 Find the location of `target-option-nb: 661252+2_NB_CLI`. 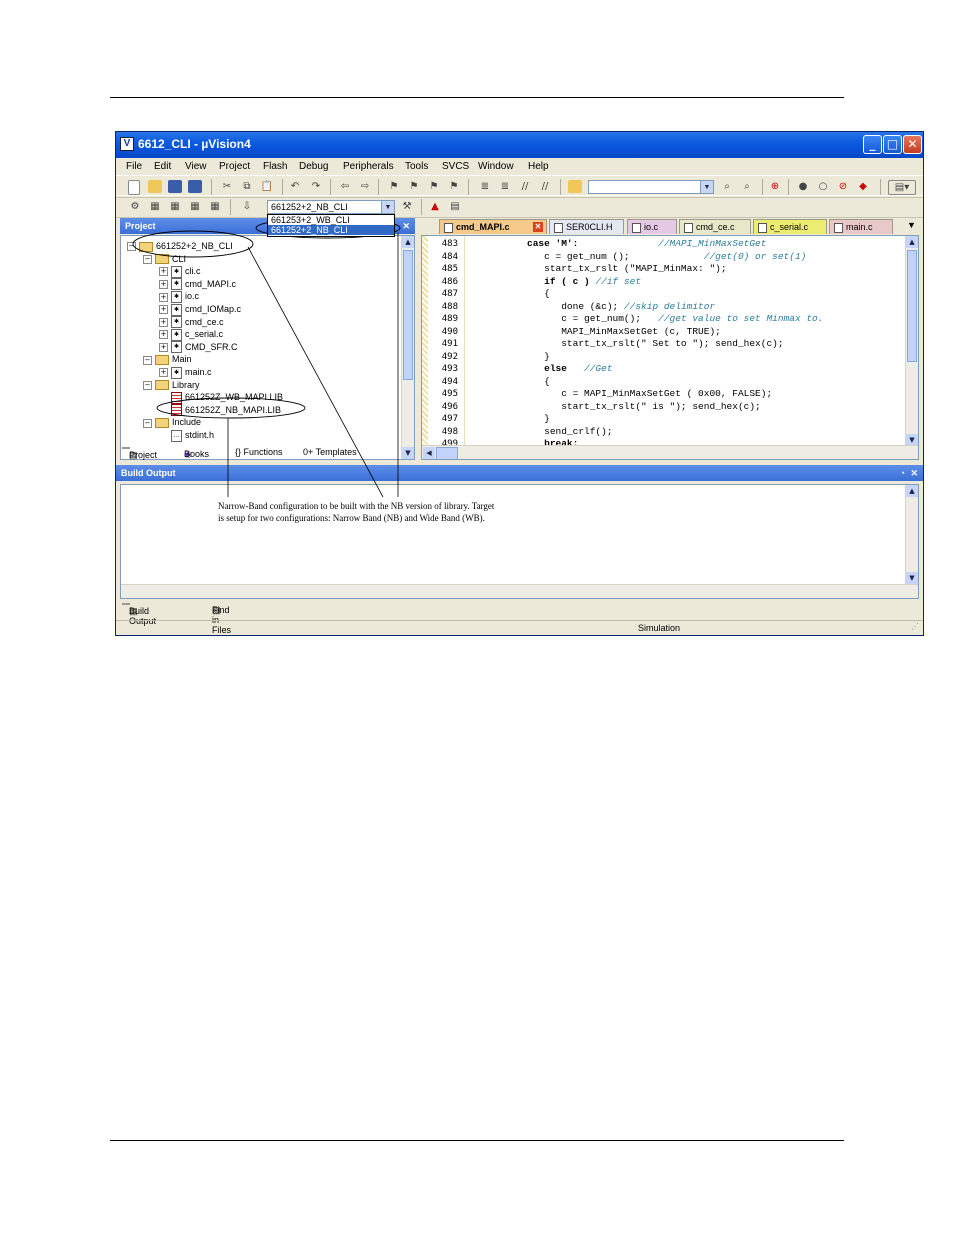

target-option-nb: 661252+2_NB_CLI is located at coordinates (331, 230).